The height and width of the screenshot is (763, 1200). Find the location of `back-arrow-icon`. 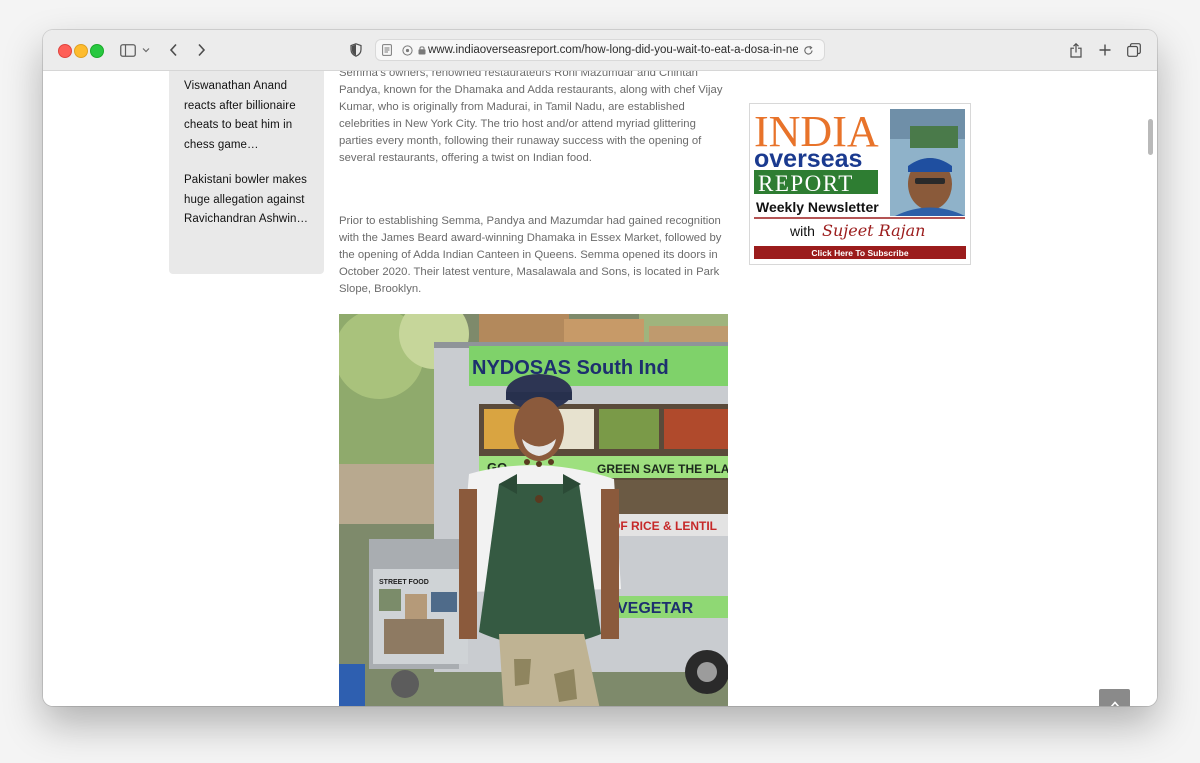

back-arrow-icon is located at coordinates (173, 50).